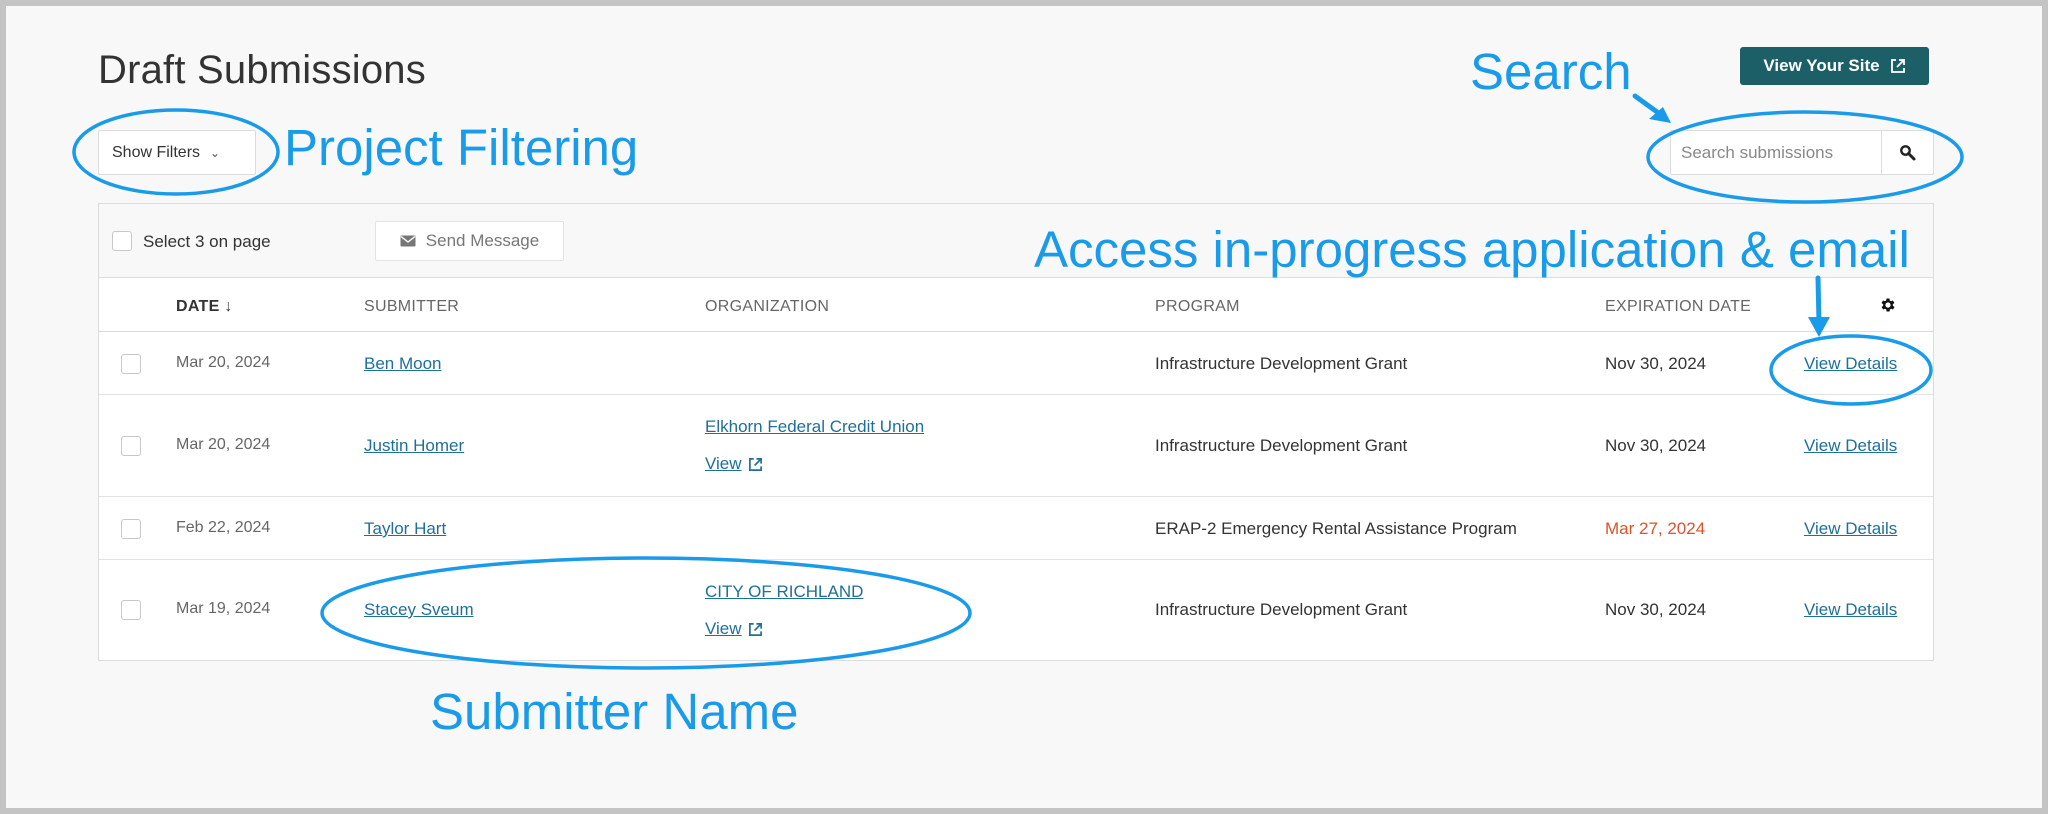 The image size is (2048, 814). I want to click on header-submitter: SUBMITTER, so click(411, 307).